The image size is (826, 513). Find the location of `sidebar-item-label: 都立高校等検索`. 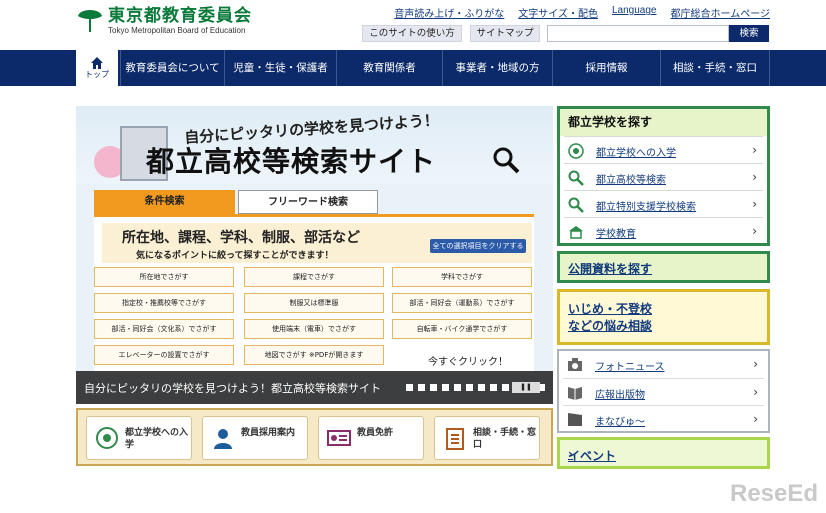

sidebar-item-label: 都立高校等検索 is located at coordinates (631, 180).